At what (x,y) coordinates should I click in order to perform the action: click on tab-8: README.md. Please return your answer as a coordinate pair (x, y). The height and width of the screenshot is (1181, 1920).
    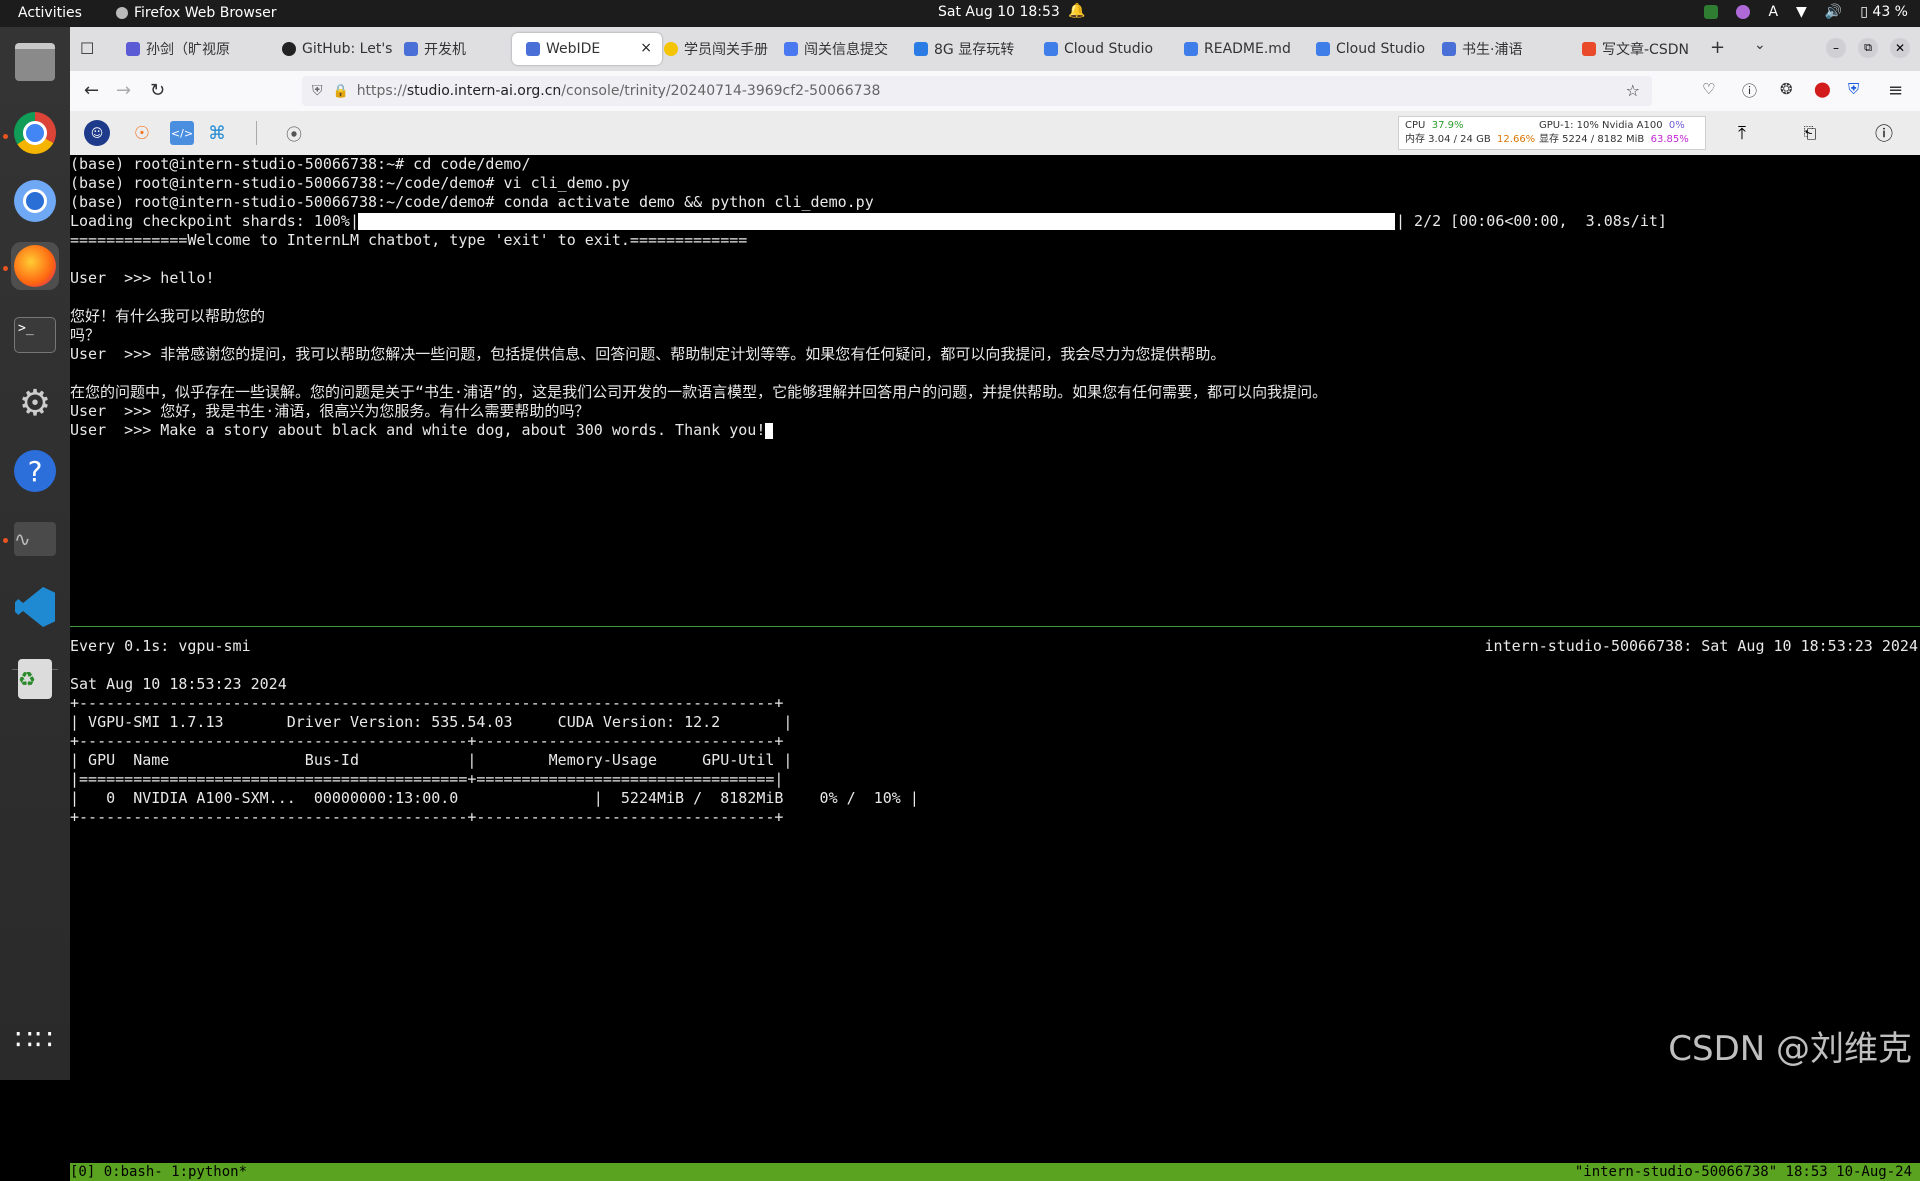
    Looking at the image, I should click on (1240, 49).